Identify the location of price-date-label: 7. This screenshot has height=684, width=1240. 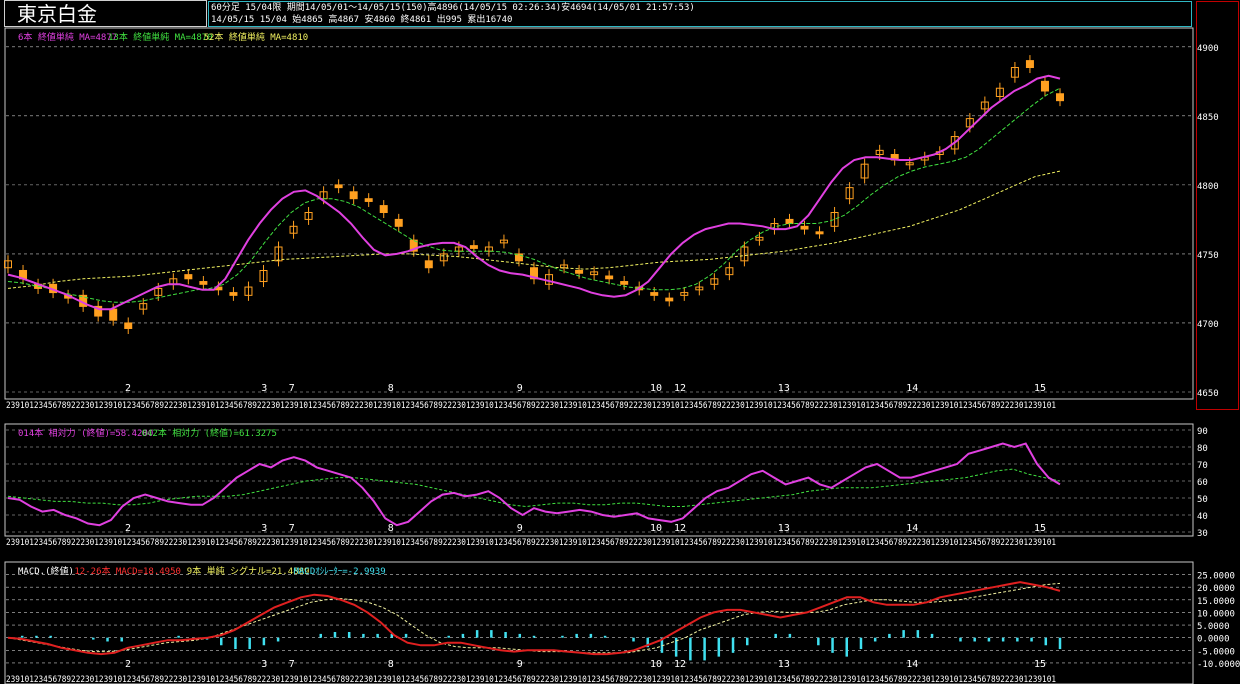
(292, 388).